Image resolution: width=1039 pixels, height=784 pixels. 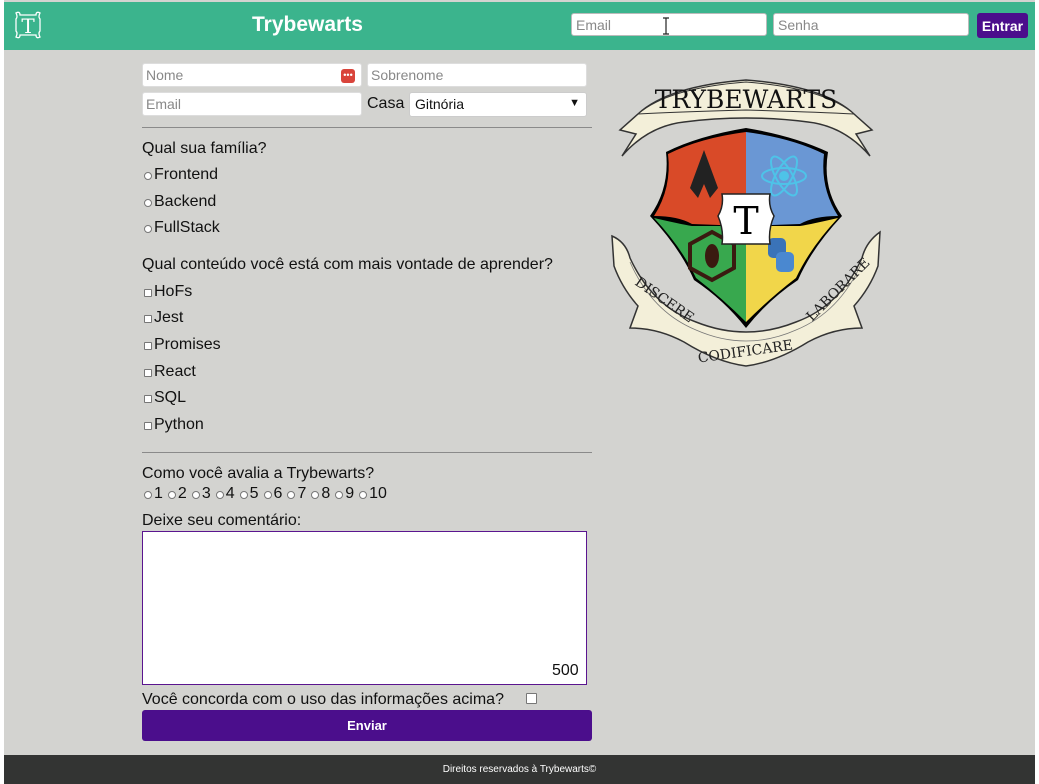 I want to click on chevron-down-icon: ▼, so click(x=574, y=103).